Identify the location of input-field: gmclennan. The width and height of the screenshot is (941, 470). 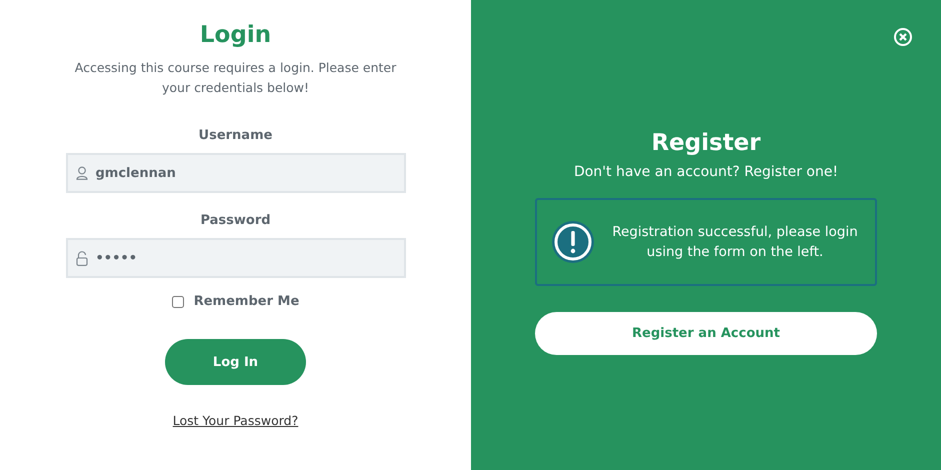
(236, 173).